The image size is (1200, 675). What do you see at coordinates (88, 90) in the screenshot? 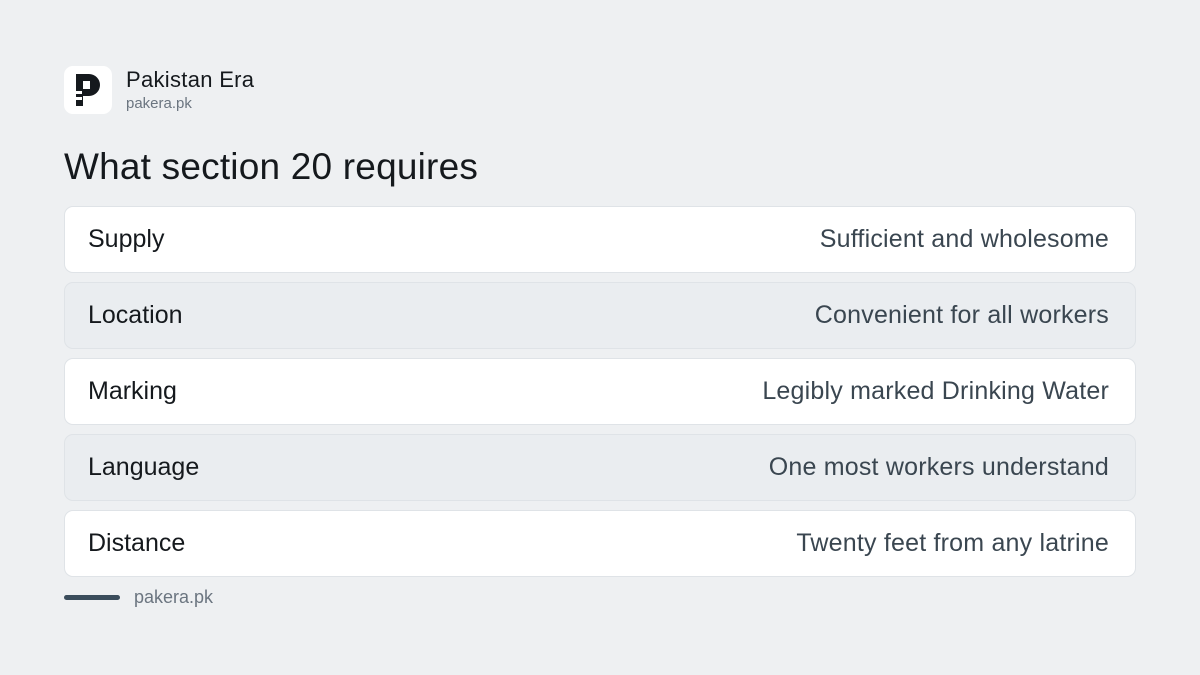
I see `pakistan-era-logo-icon` at bounding box center [88, 90].